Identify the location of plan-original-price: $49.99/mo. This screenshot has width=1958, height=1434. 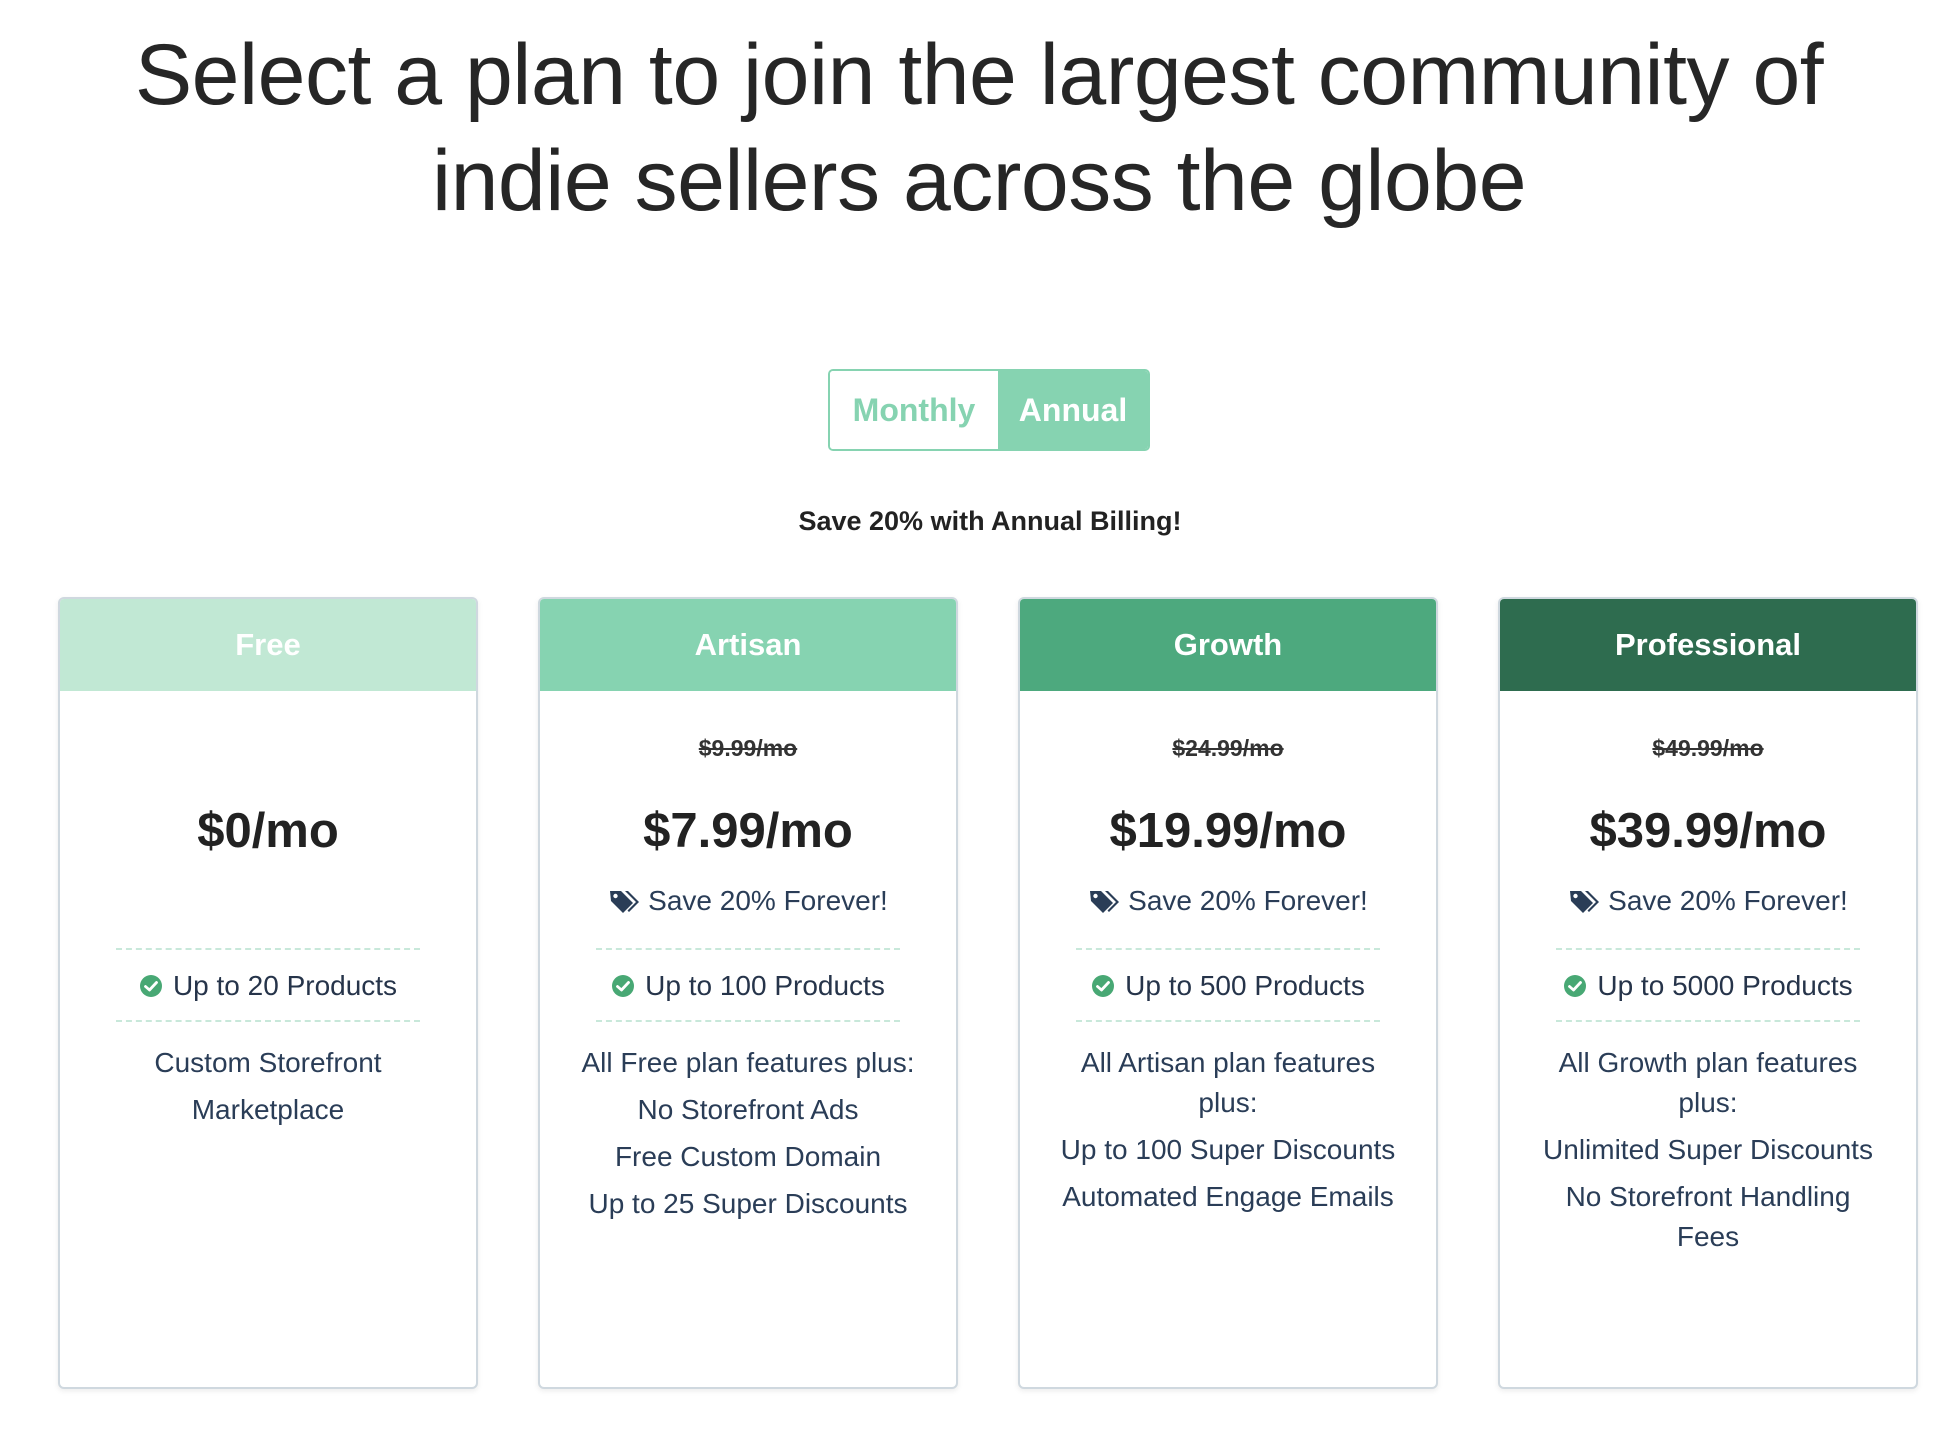
(1708, 748).